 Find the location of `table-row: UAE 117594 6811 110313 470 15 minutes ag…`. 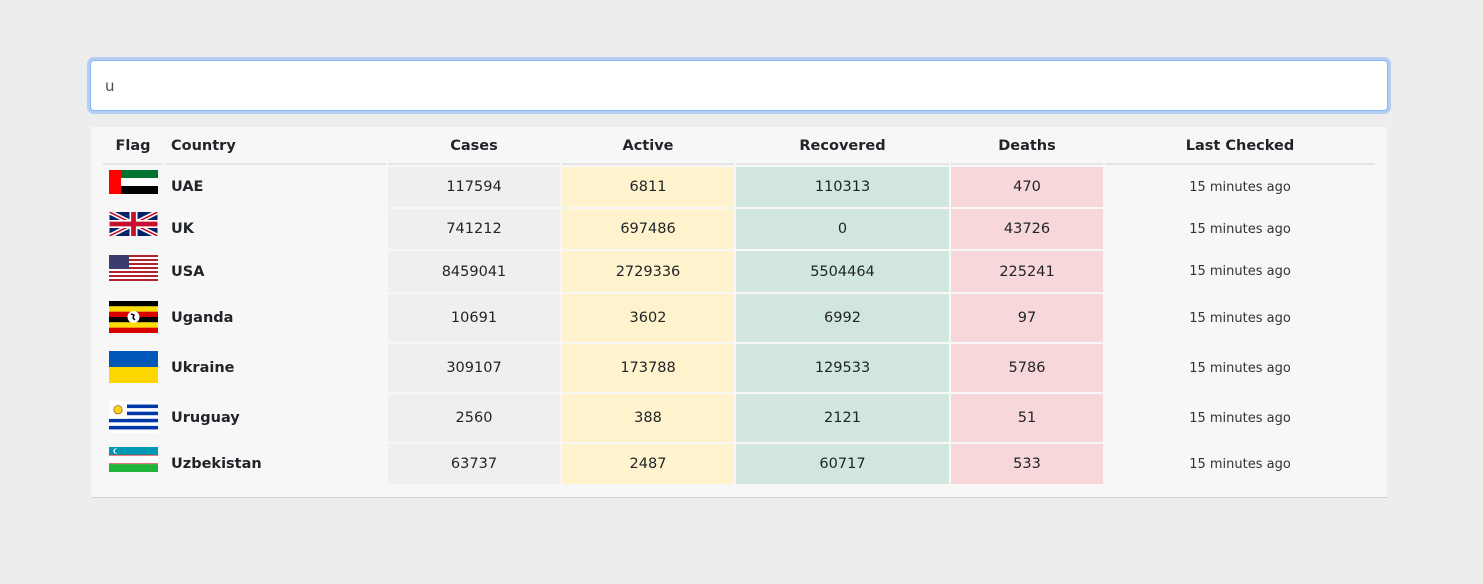

table-row: UAE 117594 6811 110313 470 15 minutes ag… is located at coordinates (739, 187).